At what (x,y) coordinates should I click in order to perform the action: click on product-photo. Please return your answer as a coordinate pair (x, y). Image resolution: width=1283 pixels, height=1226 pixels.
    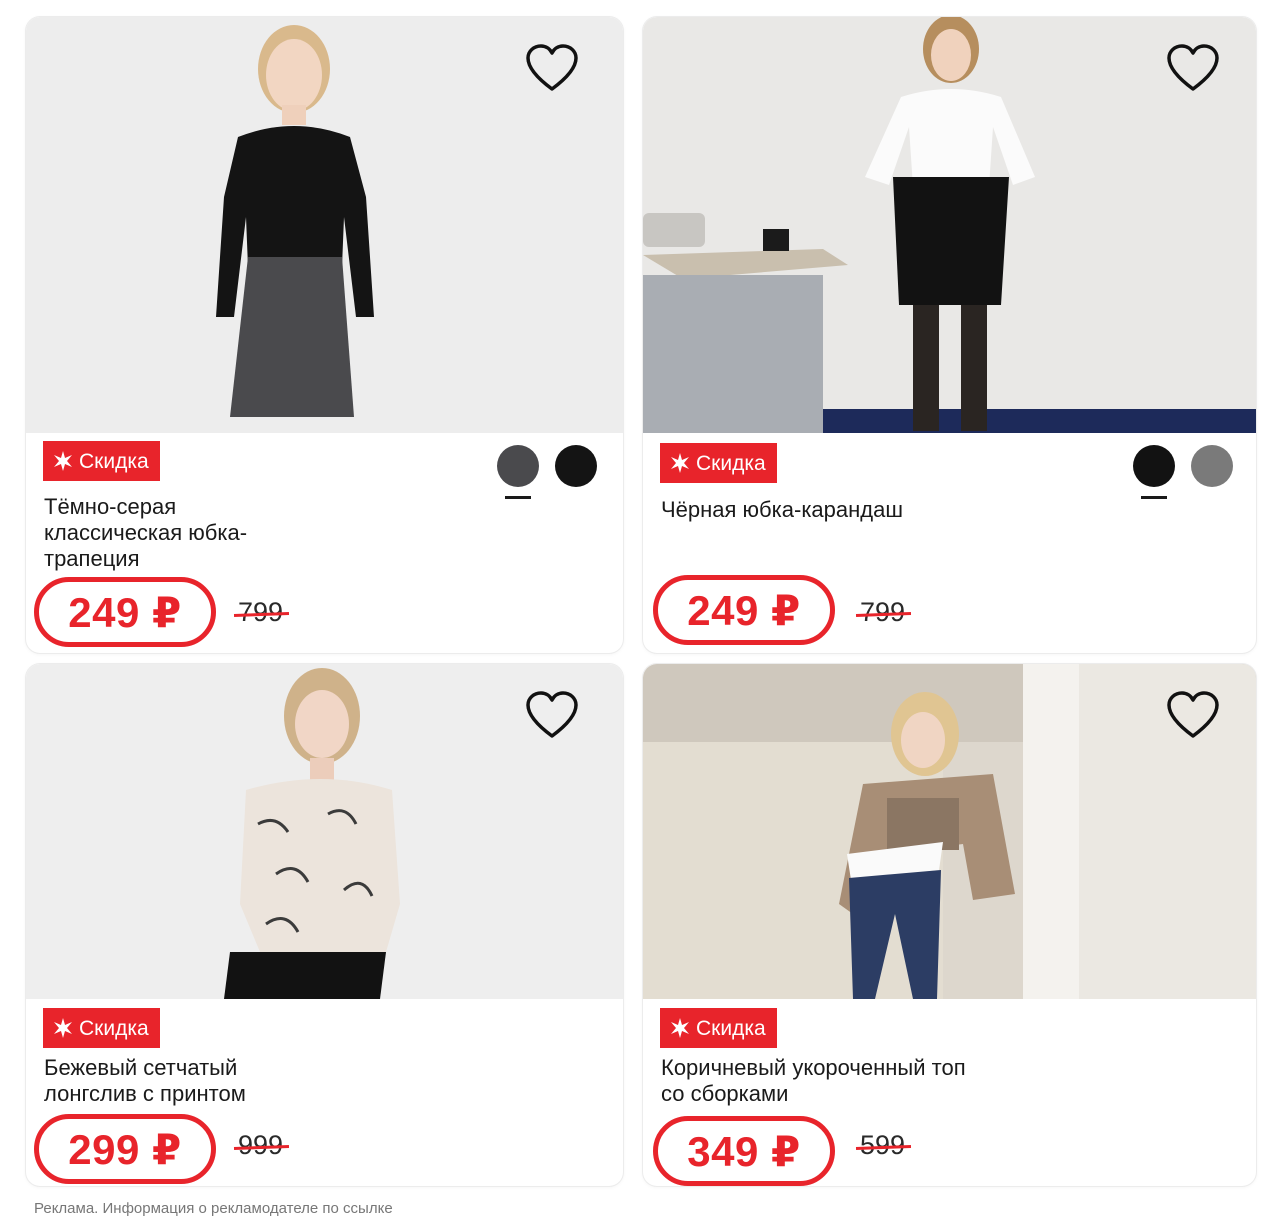
    Looking at the image, I should click on (949, 831).